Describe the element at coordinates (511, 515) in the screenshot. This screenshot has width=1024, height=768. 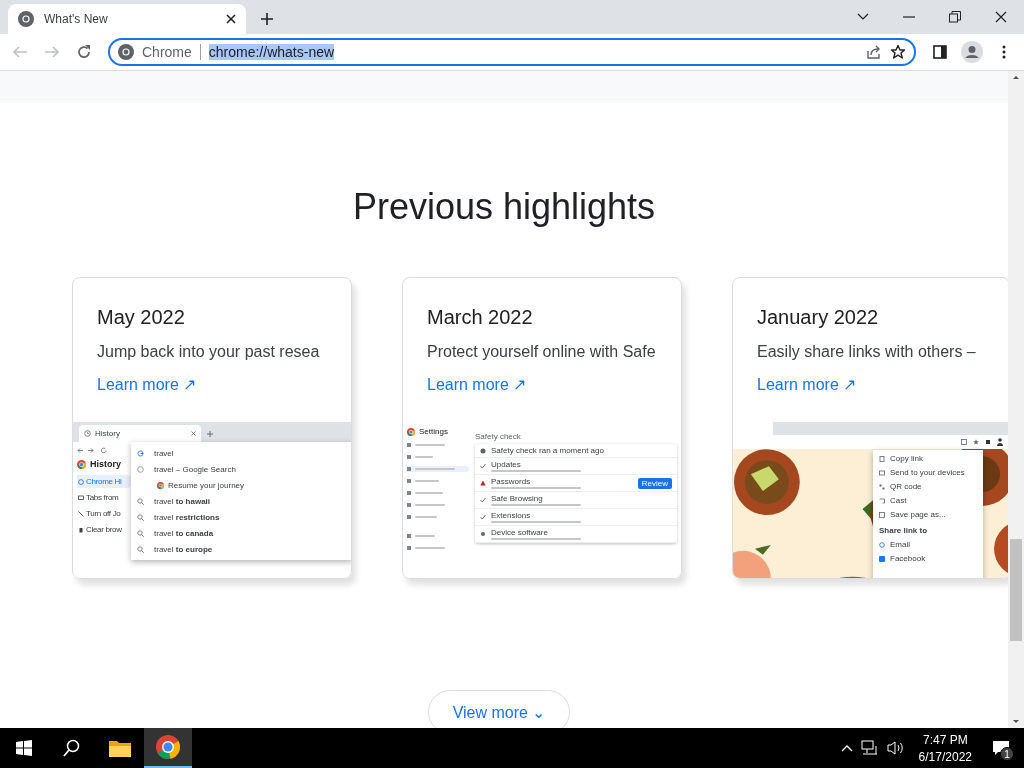
I see `settings-row-title: Extensions` at that location.